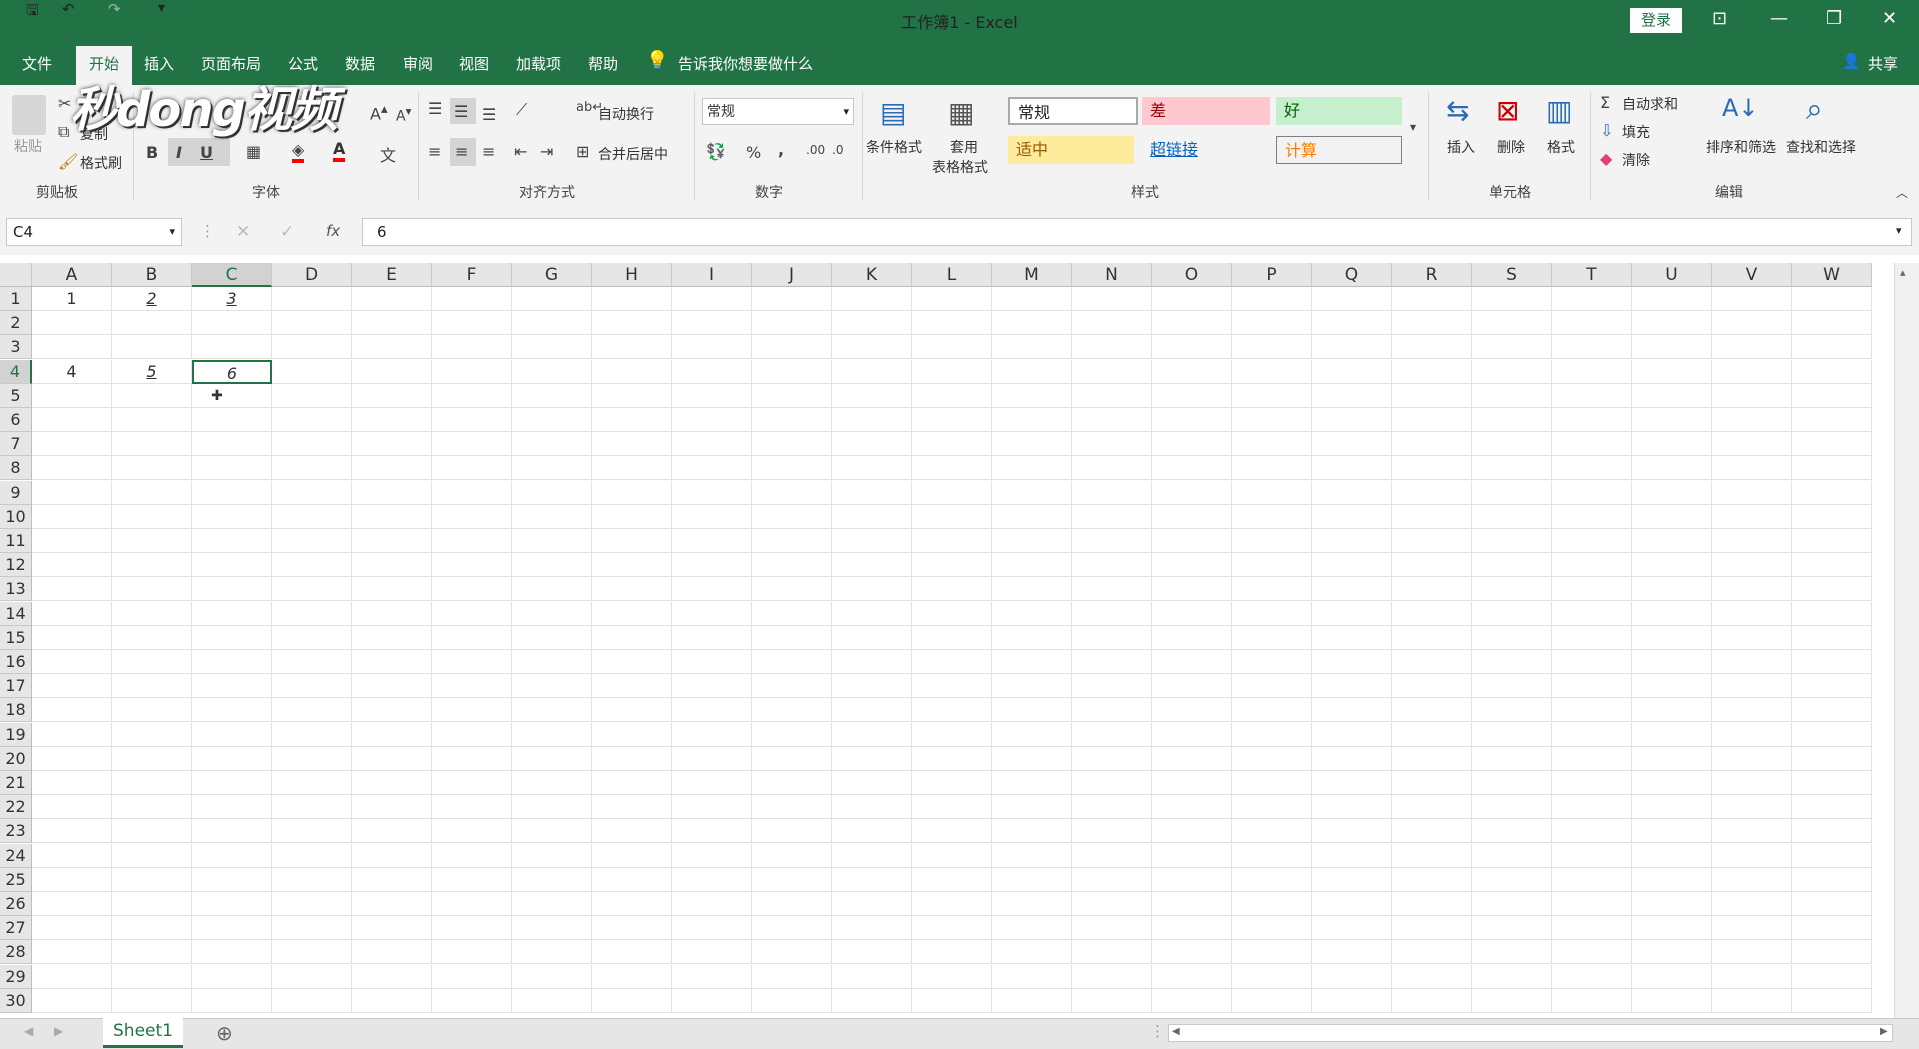 The image size is (1919, 1049). Describe the element at coordinates (72, 541) in the screenshot. I see `cell-a11` at that location.